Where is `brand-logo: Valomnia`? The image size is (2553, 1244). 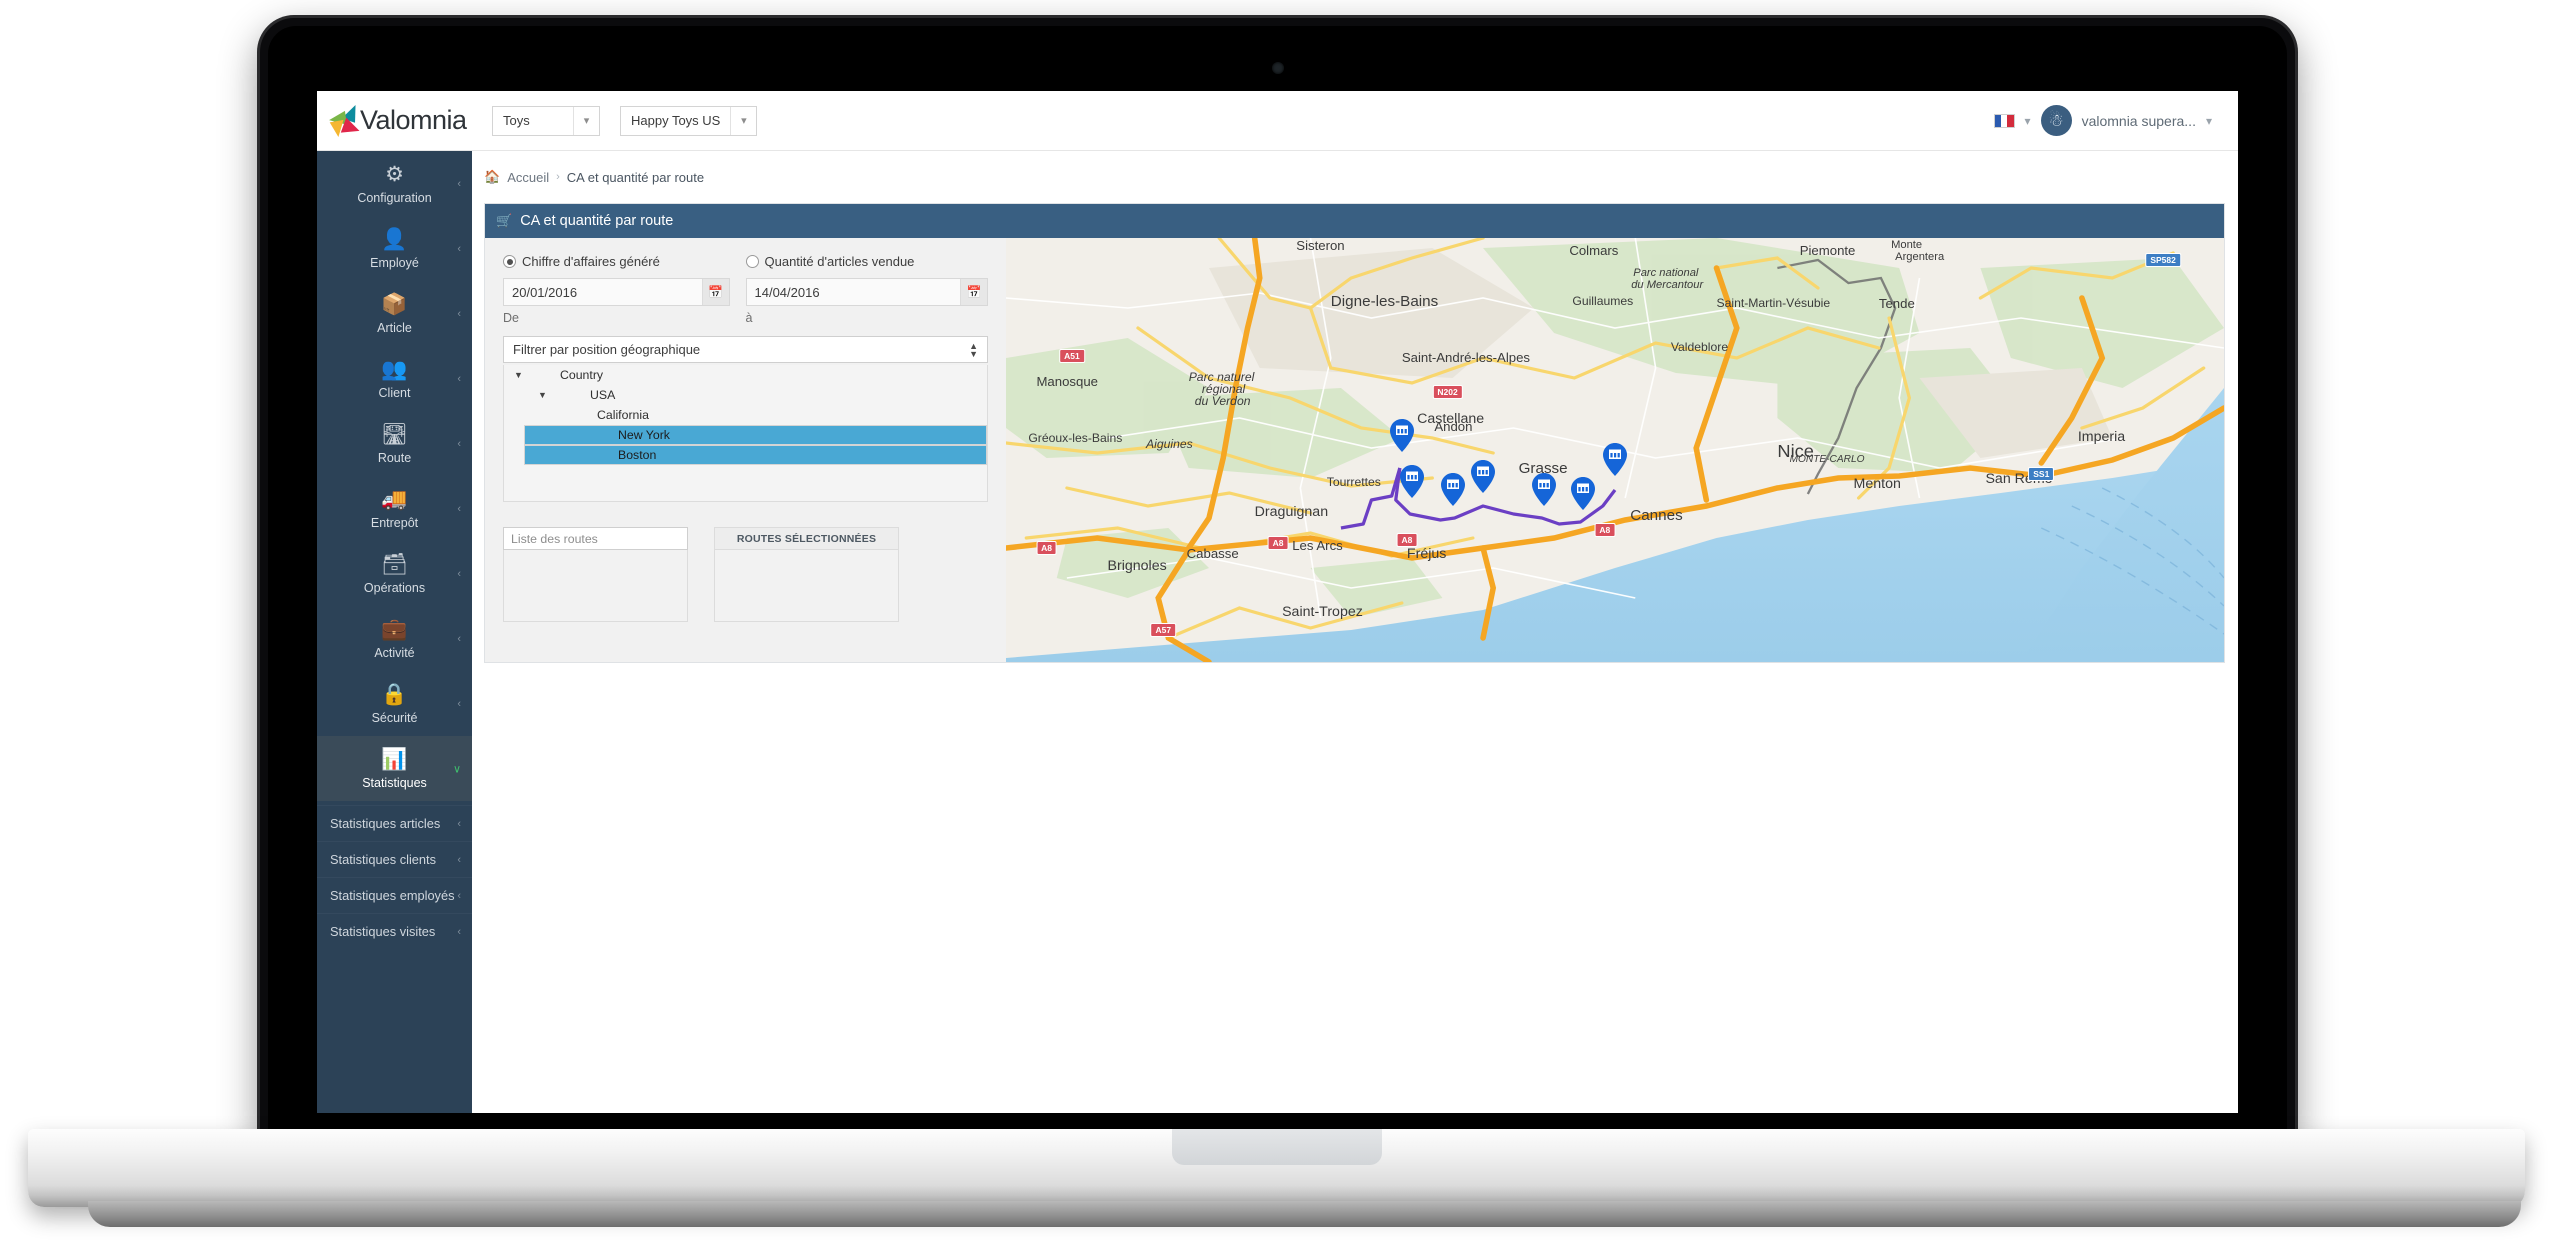 brand-logo: Valomnia is located at coordinates (394, 119).